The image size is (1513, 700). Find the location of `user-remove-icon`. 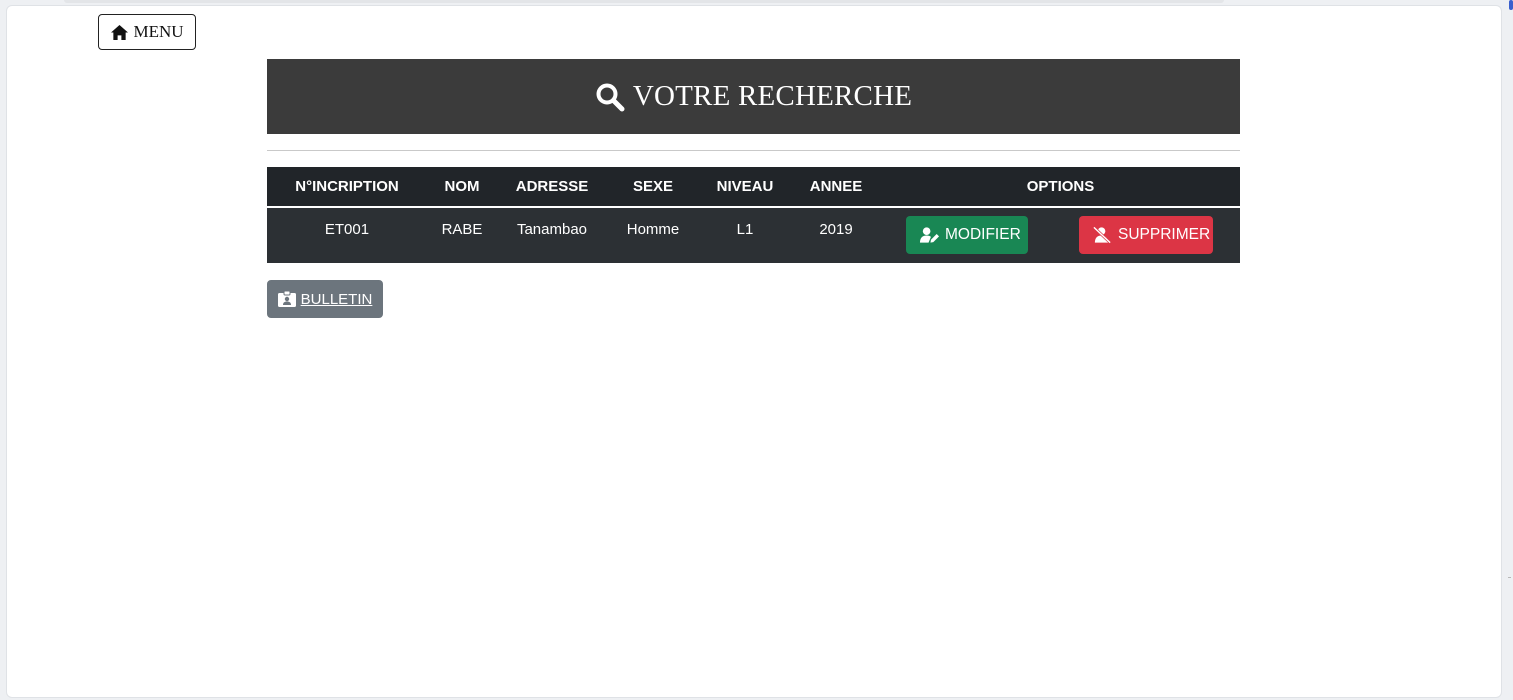

user-remove-icon is located at coordinates (1102, 235).